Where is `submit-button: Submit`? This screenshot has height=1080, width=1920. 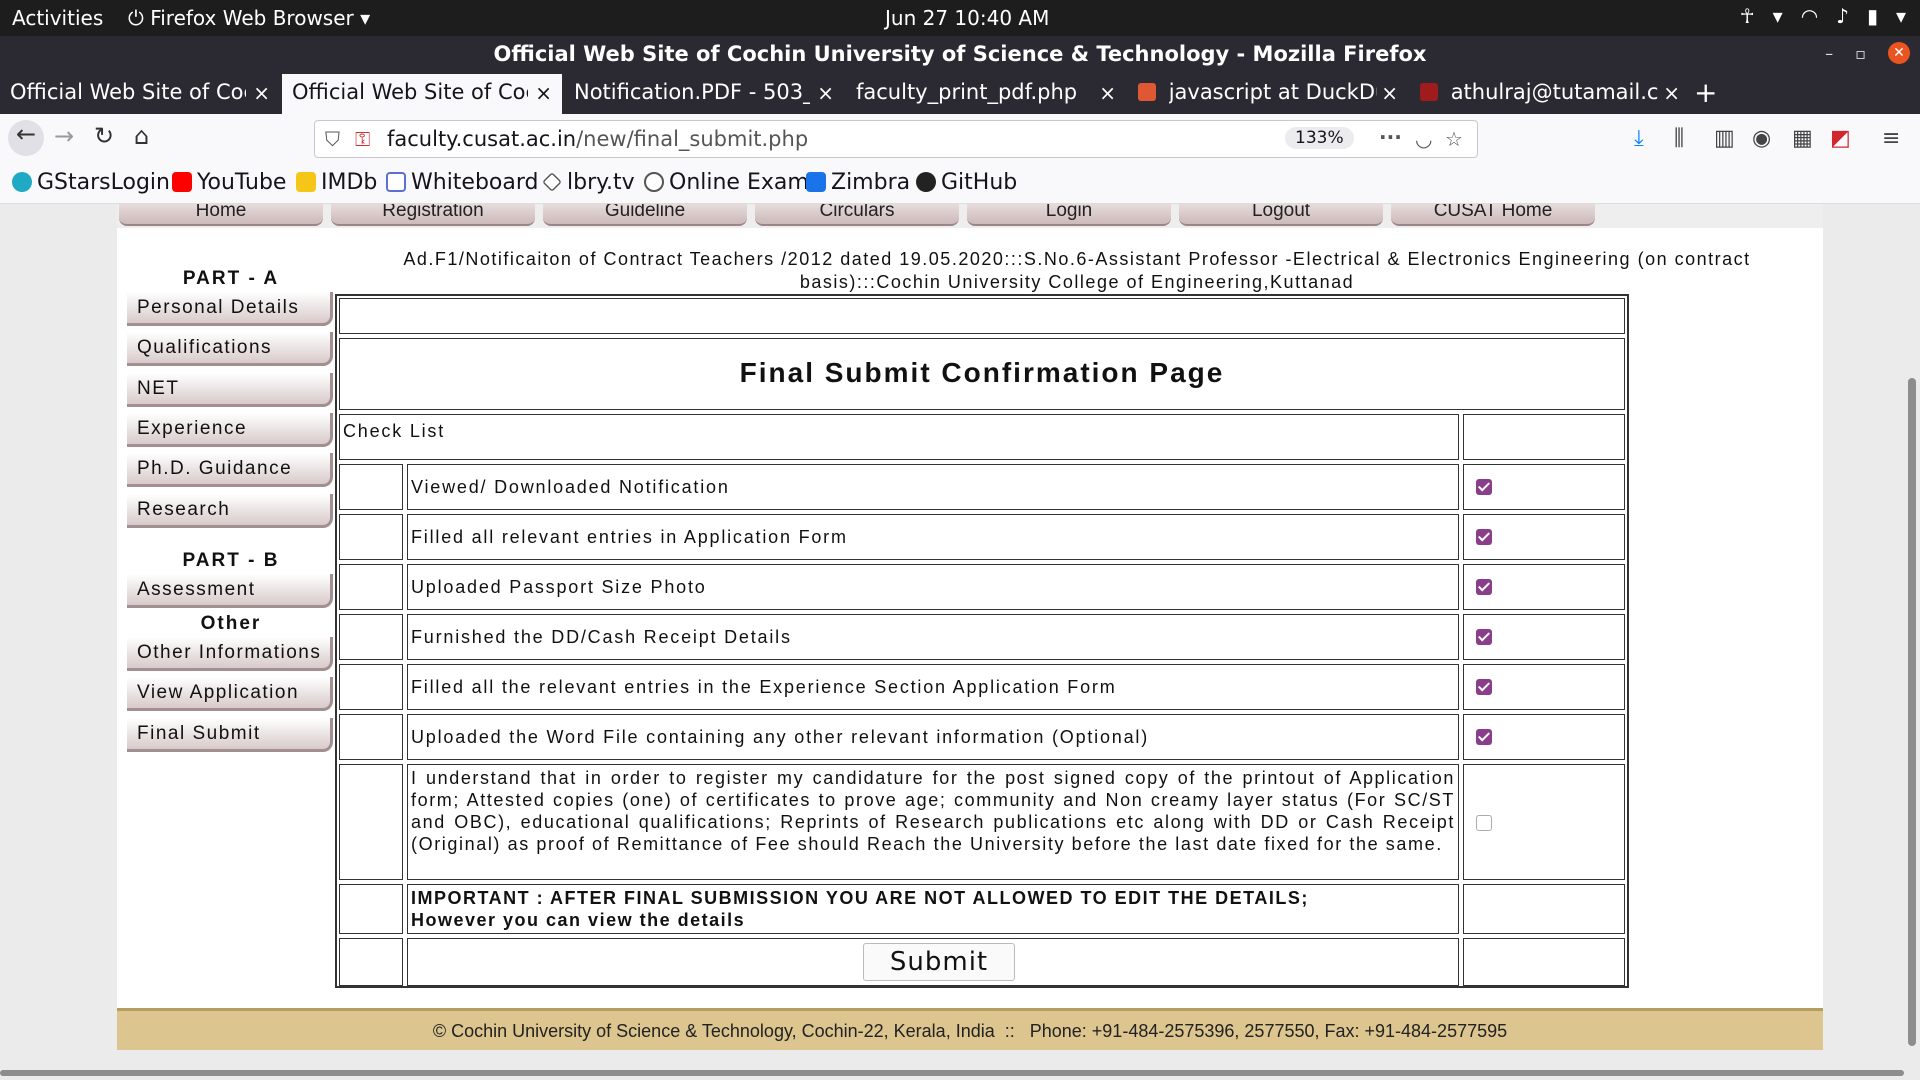
submit-button: Submit is located at coordinates (939, 962).